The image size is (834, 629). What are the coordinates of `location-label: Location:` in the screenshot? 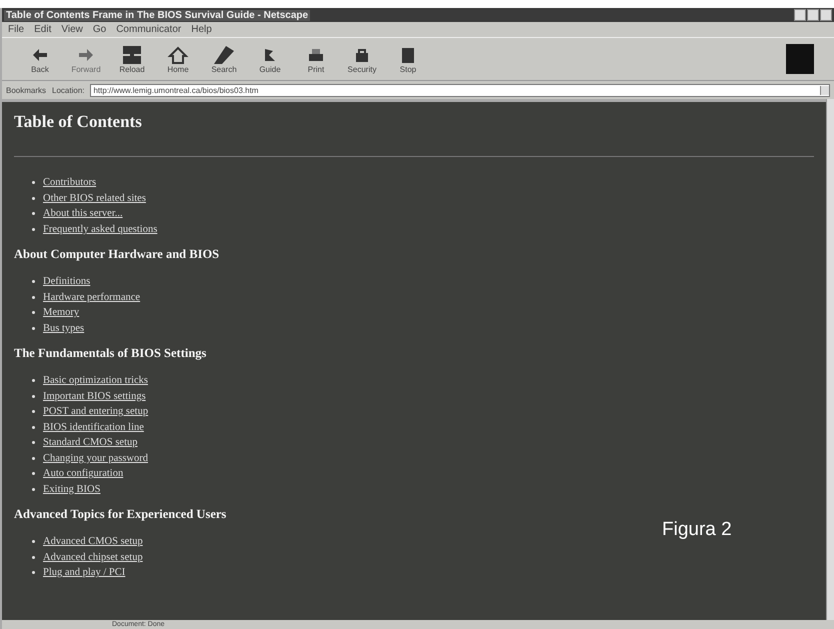 It's located at (68, 90).